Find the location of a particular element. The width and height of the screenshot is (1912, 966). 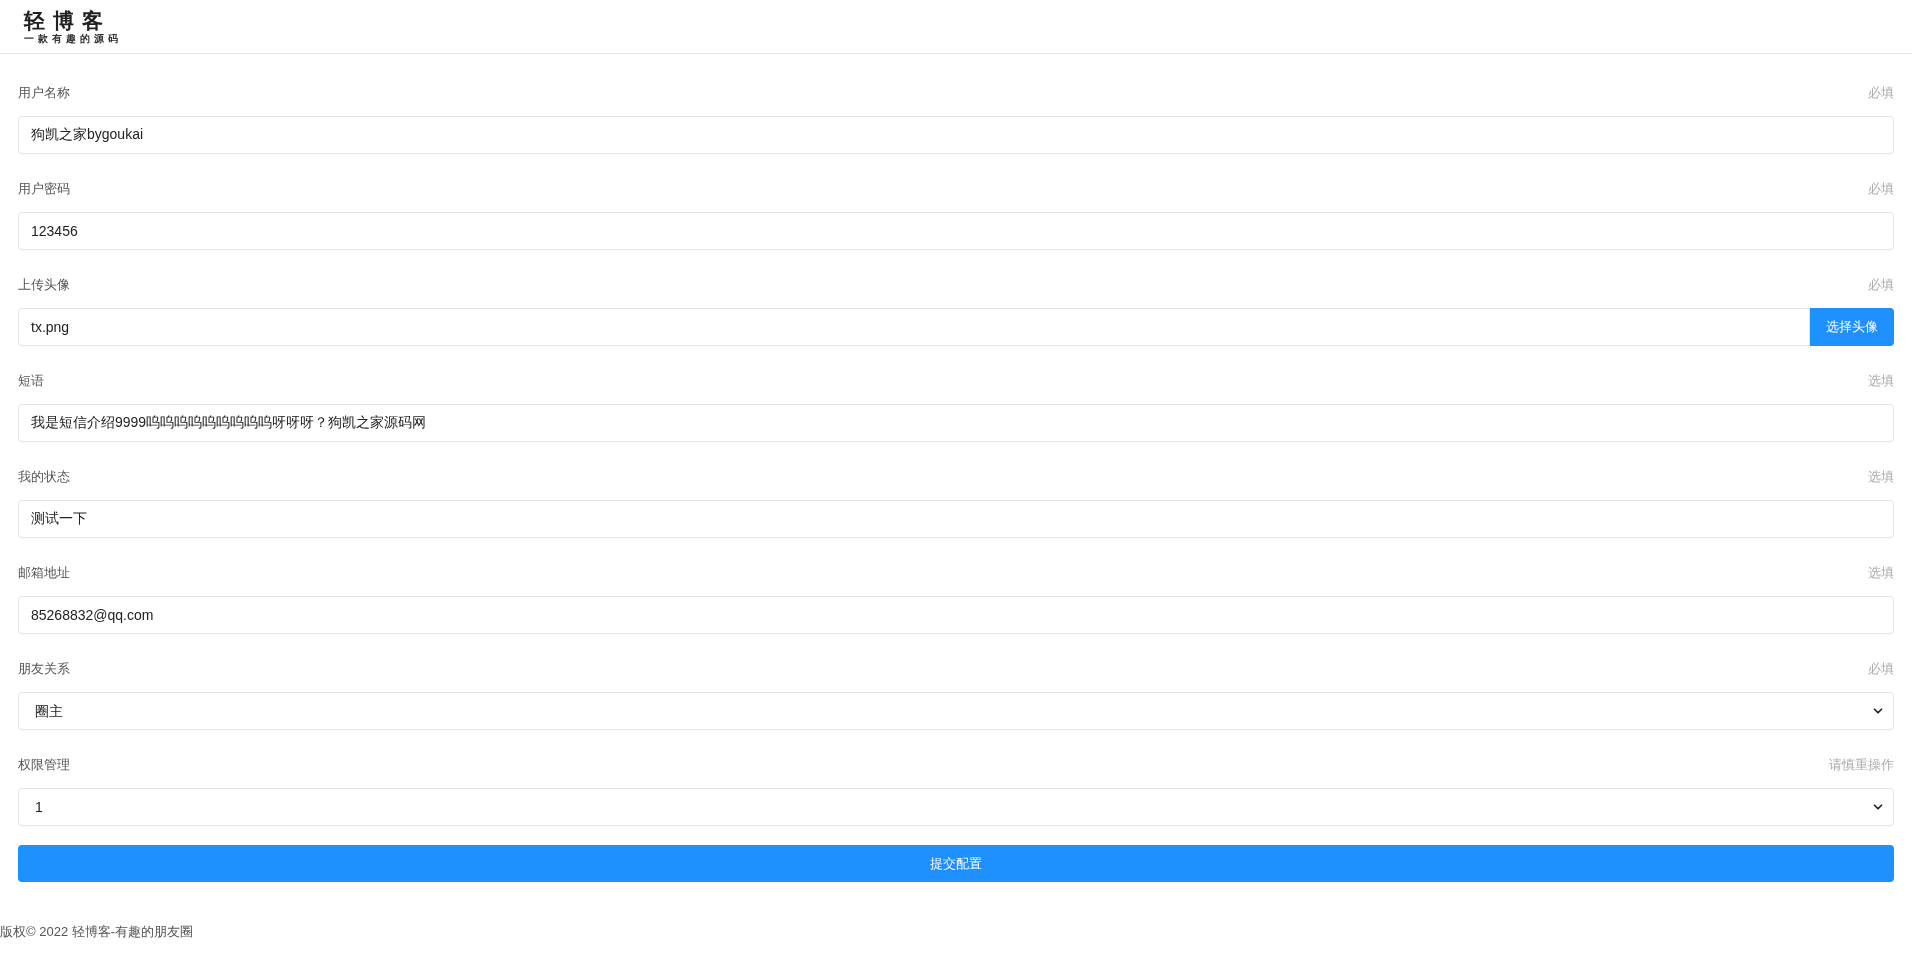

text-field: 123456 is located at coordinates (956, 231).